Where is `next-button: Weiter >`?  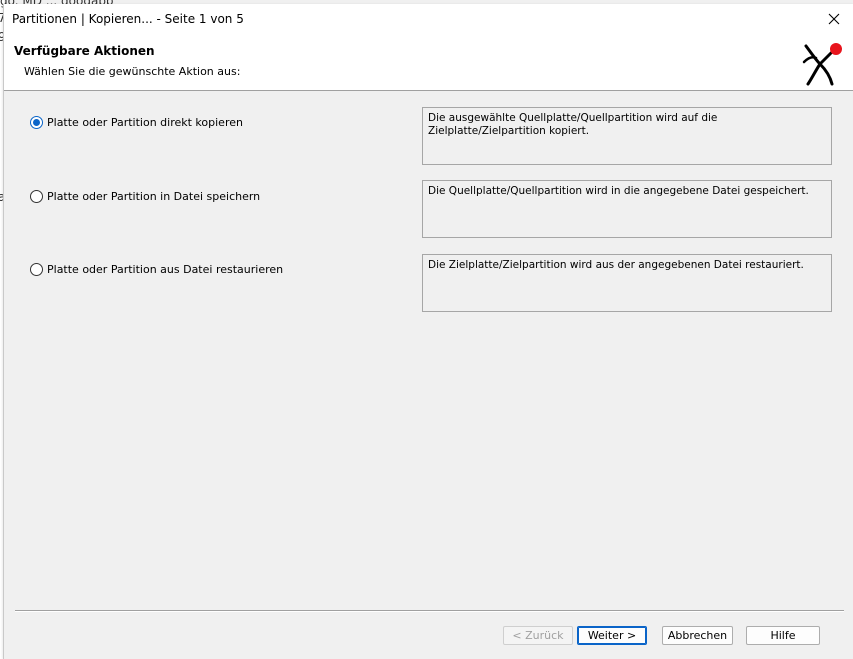
next-button: Weiter > is located at coordinates (612, 635).